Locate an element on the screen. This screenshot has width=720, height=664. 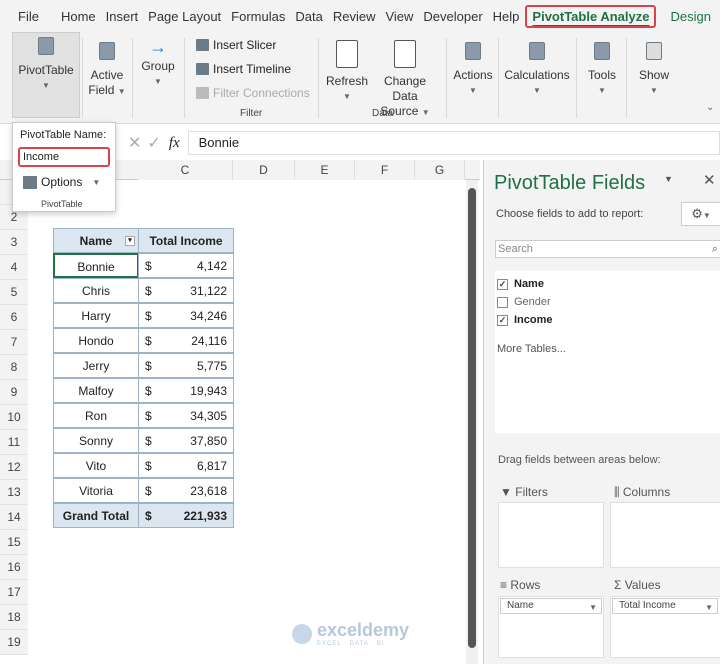
tab-pivottable-analyze: PivotTable Analyze is located at coordinates (591, 16).